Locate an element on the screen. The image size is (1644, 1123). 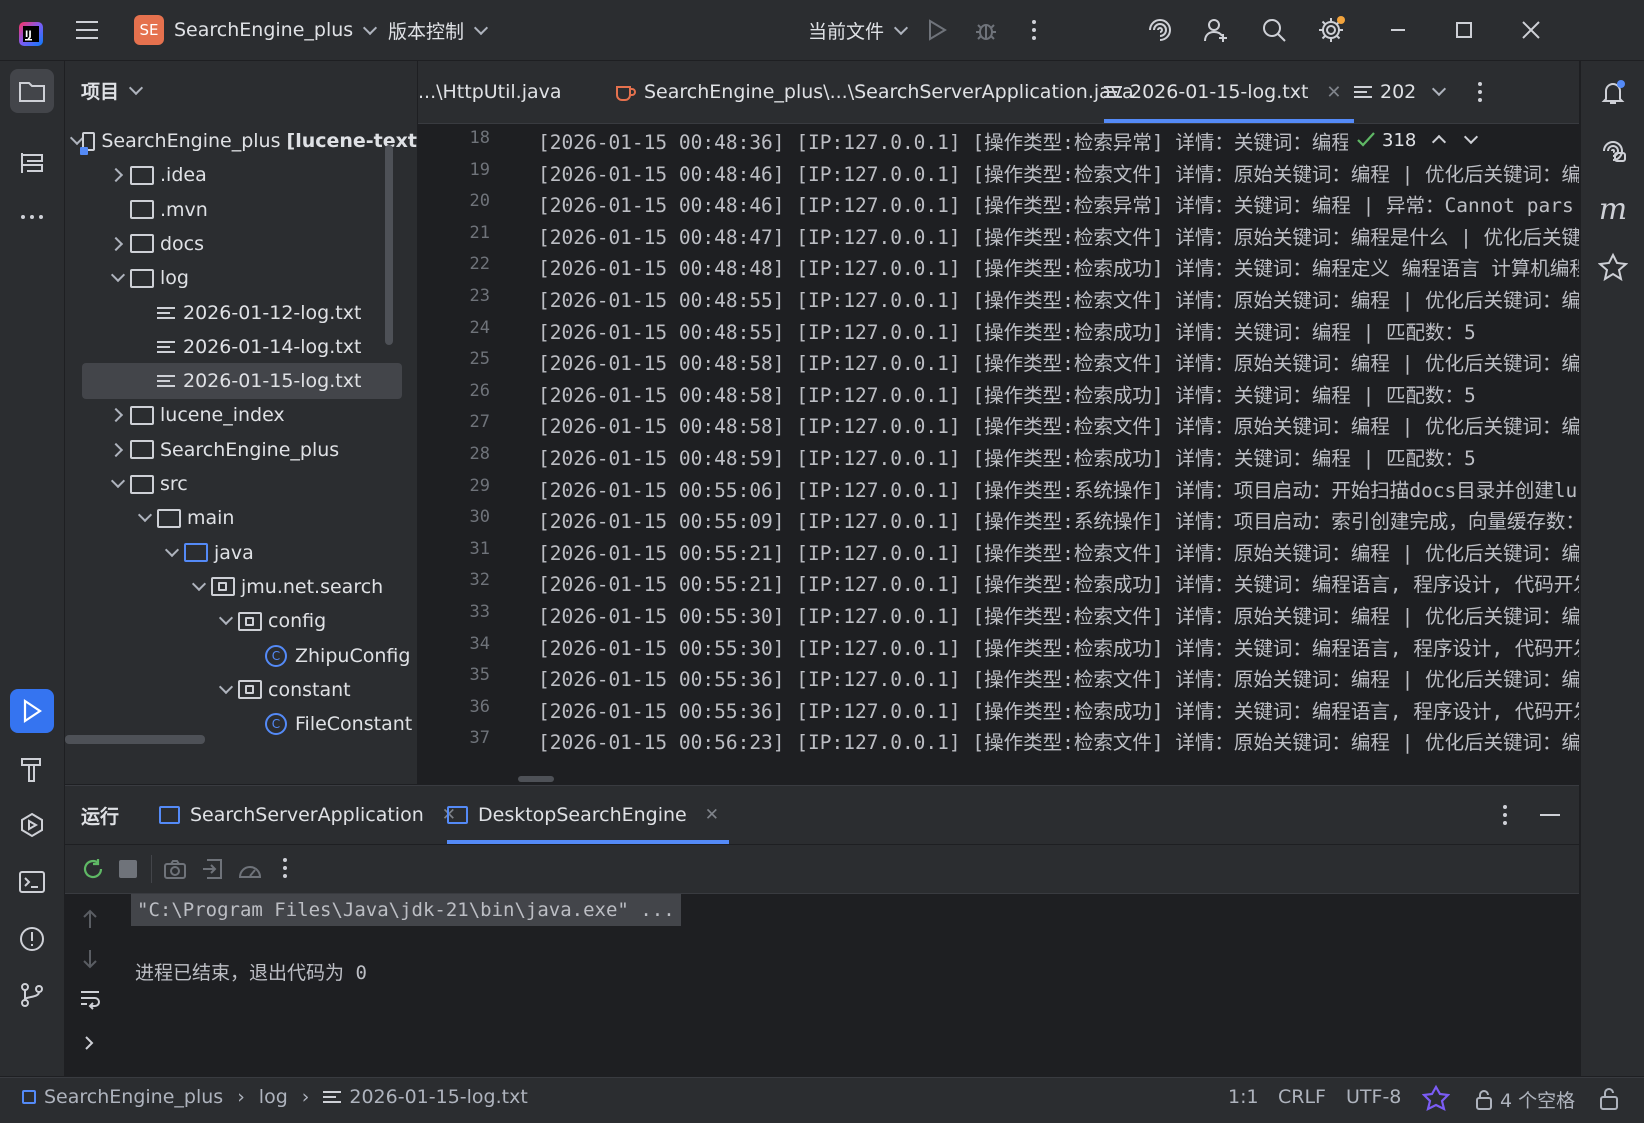
tab-list-dropdown-icon is located at coordinates (1439, 92).